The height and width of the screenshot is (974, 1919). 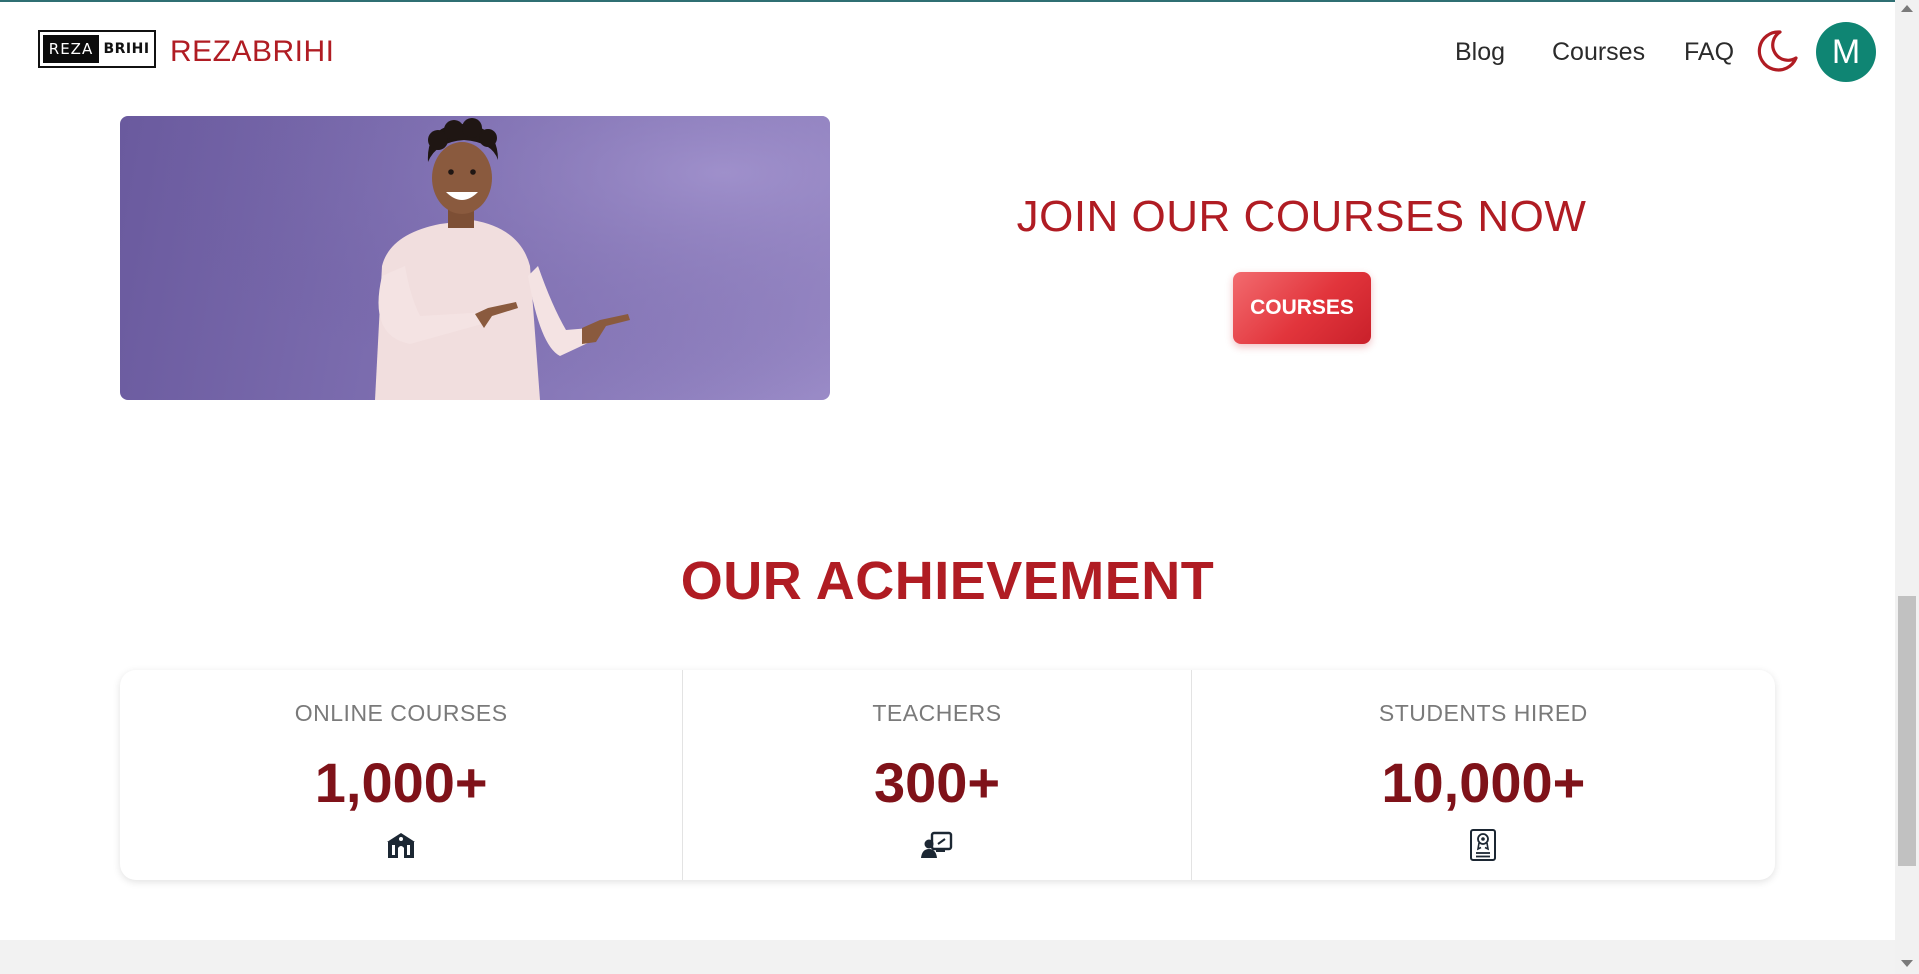 What do you see at coordinates (401, 782) in the screenshot?
I see `stat-value: 1,000+` at bounding box center [401, 782].